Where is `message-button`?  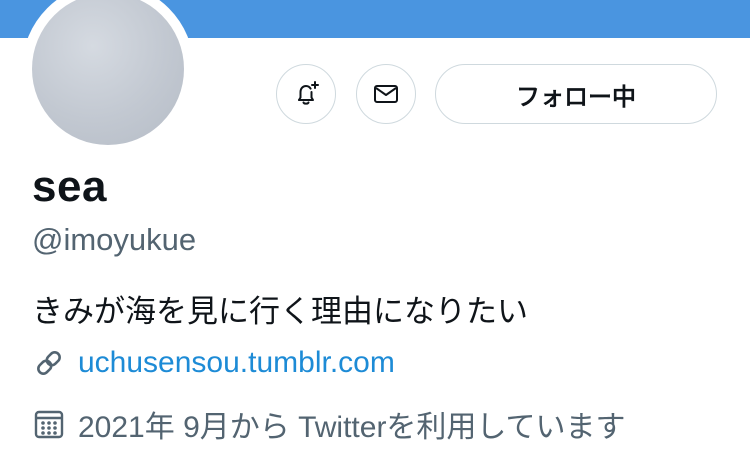 message-button is located at coordinates (386, 94).